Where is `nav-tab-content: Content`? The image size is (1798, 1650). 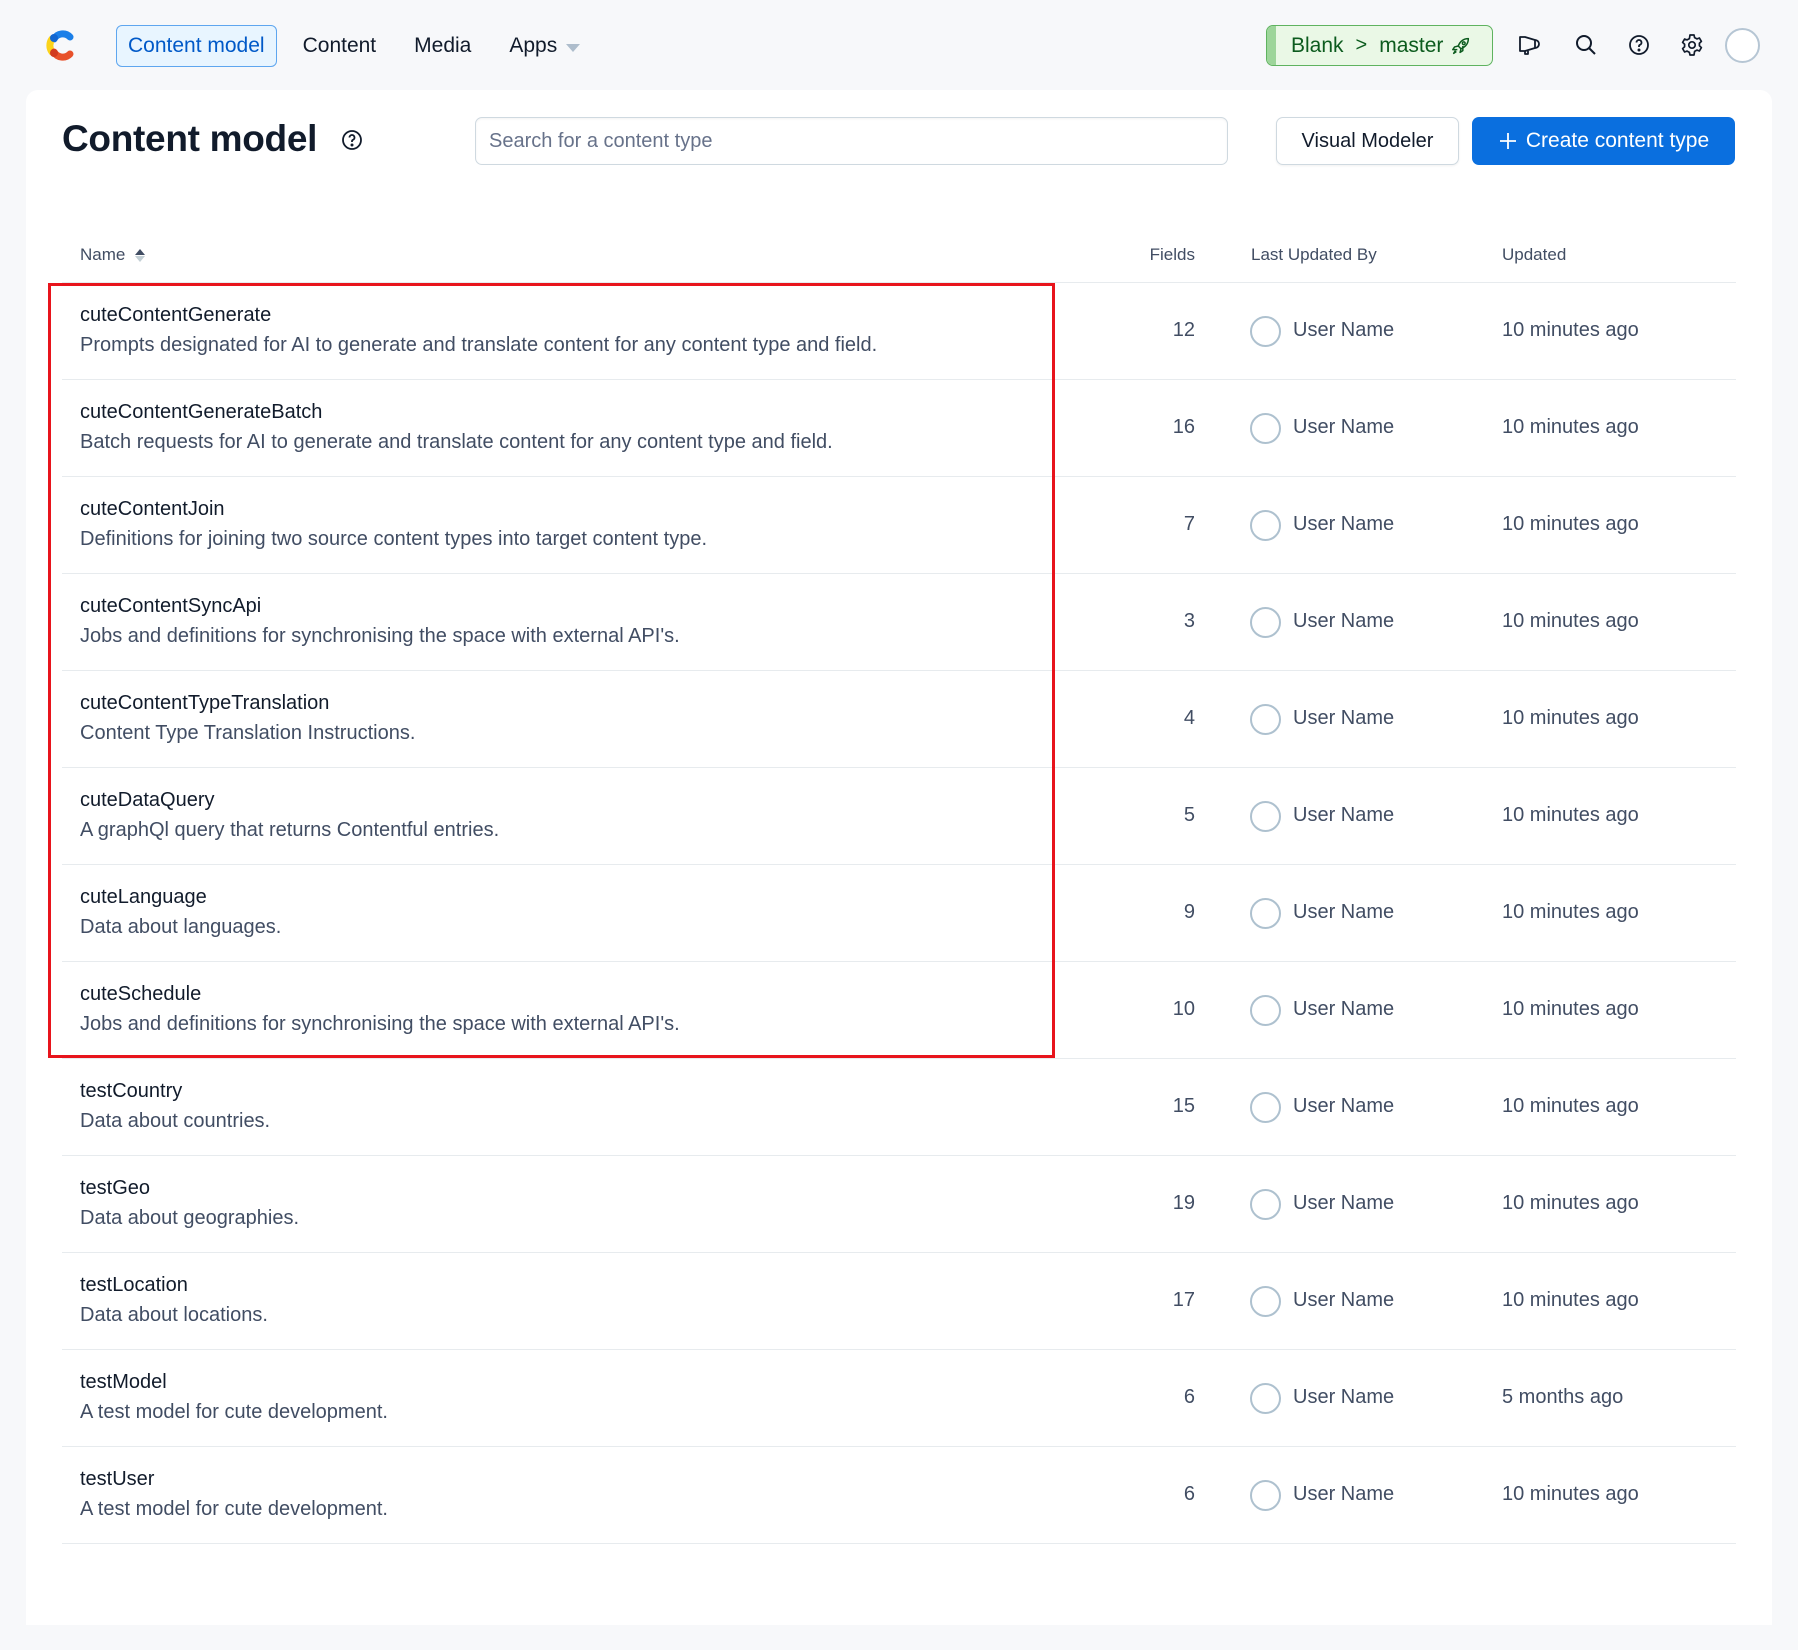
nav-tab-content: Content is located at coordinates (340, 46).